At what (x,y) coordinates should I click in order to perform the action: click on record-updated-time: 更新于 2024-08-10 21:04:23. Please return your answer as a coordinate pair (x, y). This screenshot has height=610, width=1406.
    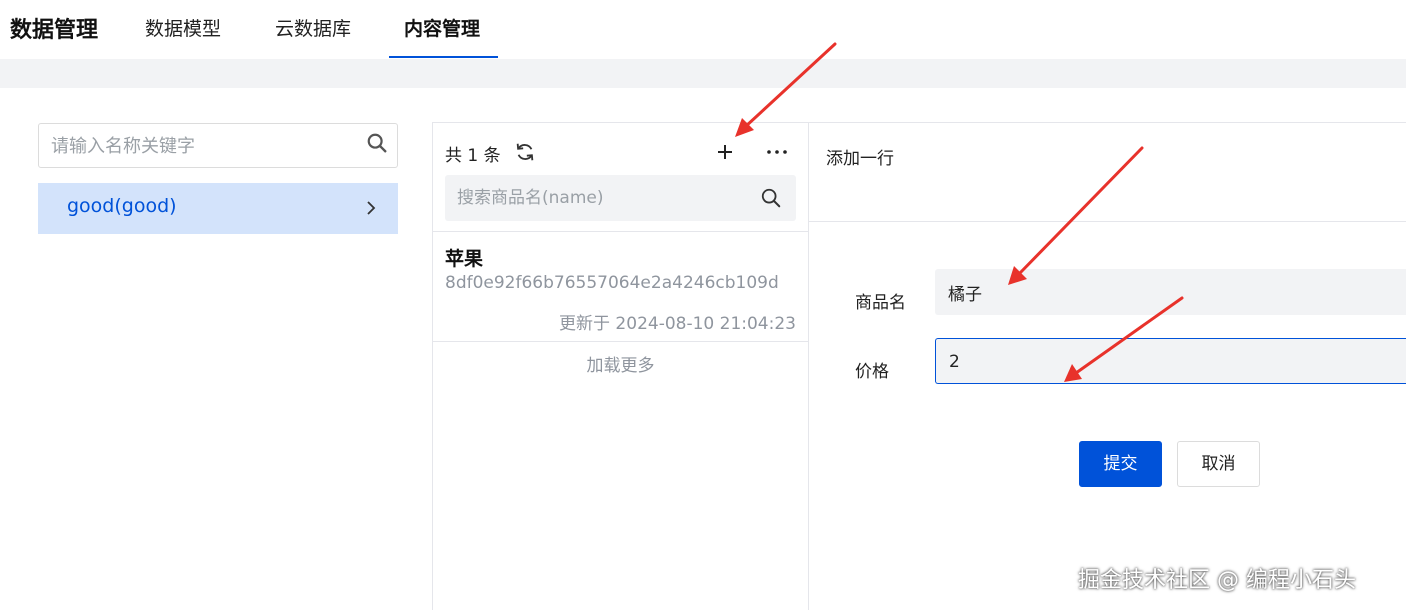
    Looking at the image, I should click on (677, 324).